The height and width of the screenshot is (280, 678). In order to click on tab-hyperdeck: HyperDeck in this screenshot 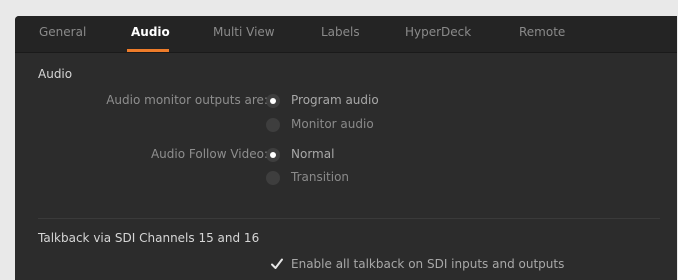, I will do `click(438, 32)`.